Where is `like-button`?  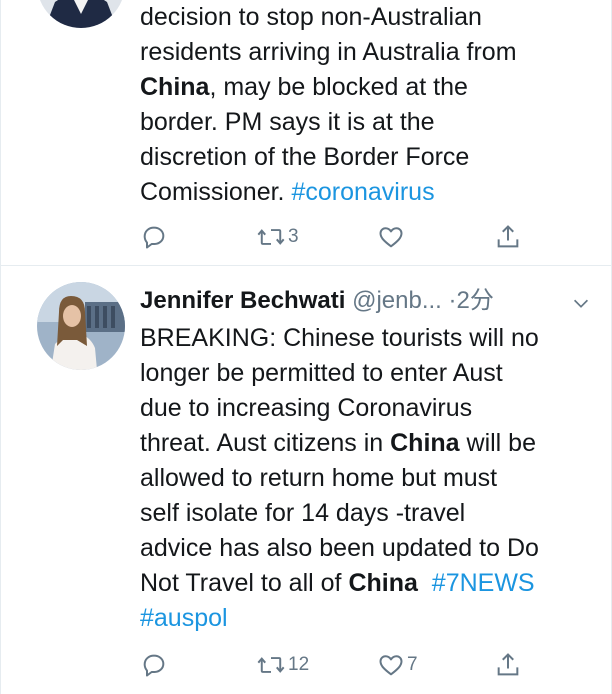 like-button is located at coordinates (392, 237).